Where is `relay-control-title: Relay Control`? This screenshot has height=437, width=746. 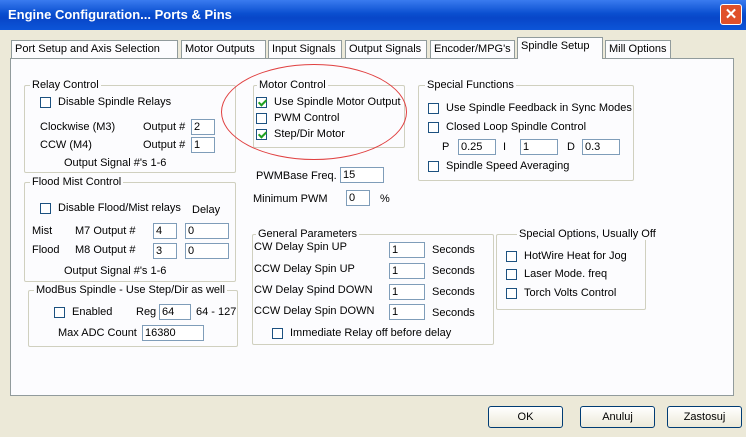
relay-control-title: Relay Control is located at coordinates (65, 85).